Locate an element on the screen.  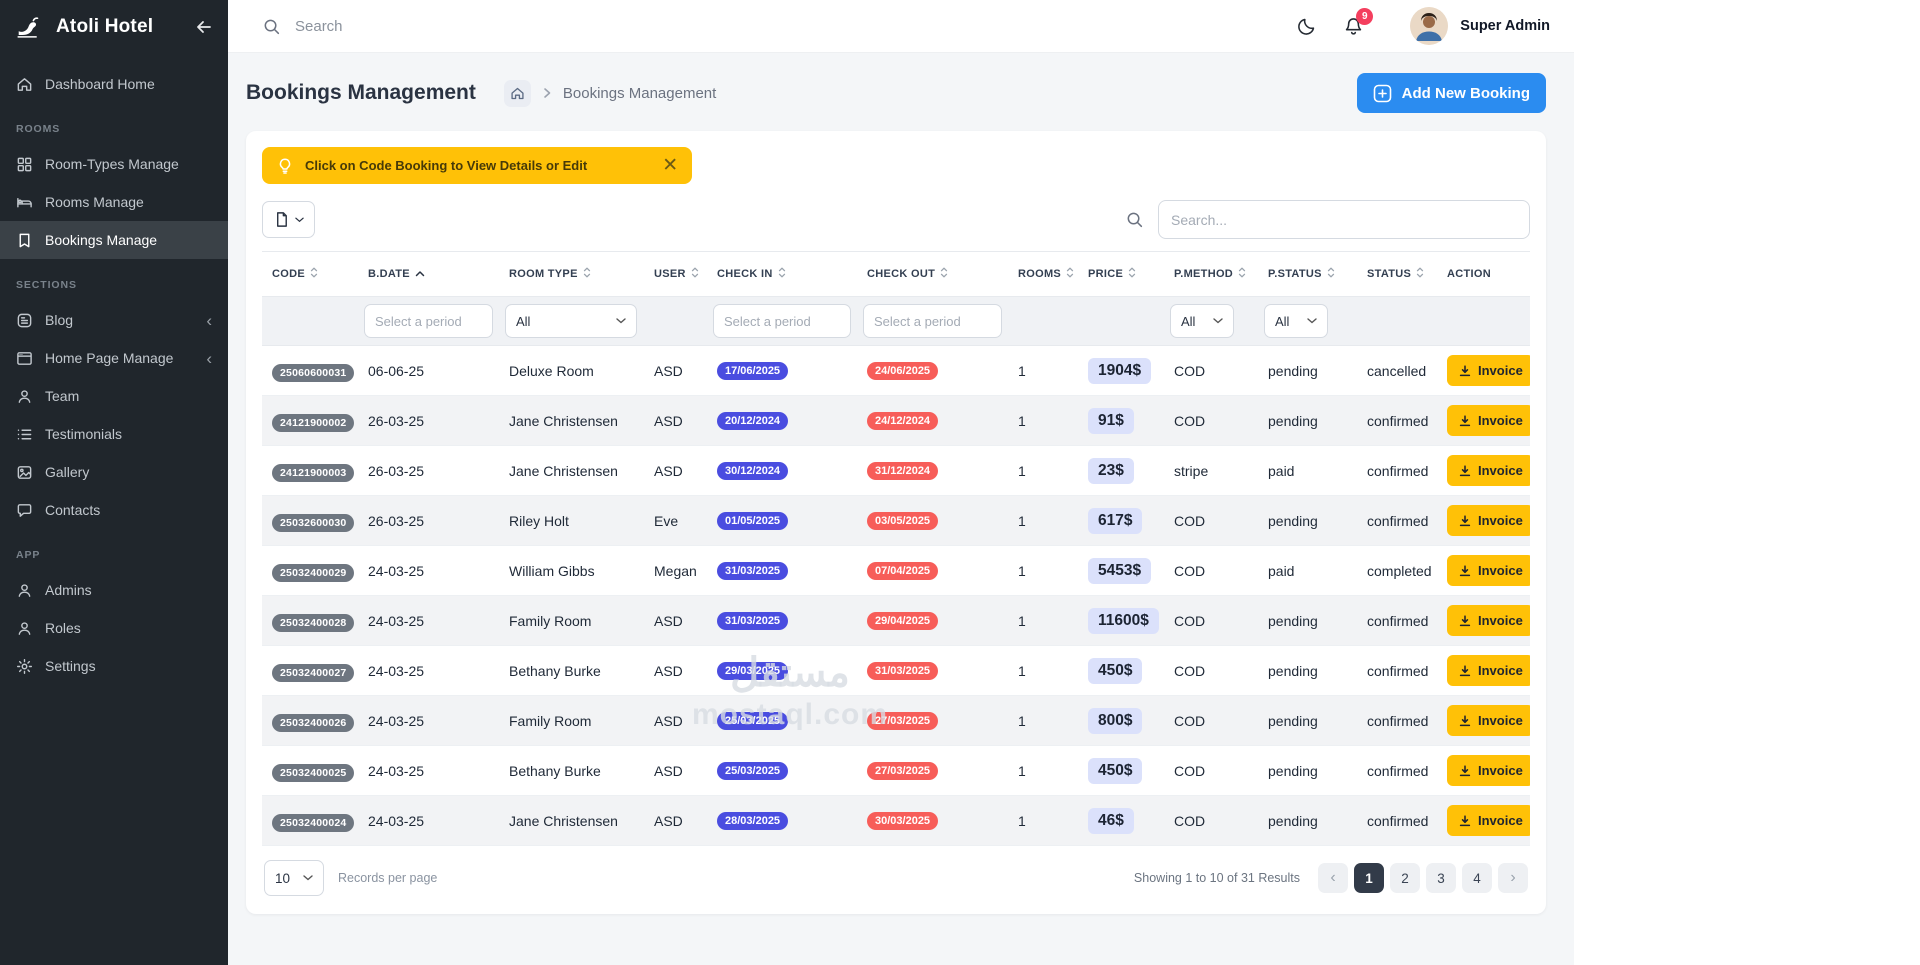
grid-icon is located at coordinates (24, 164).